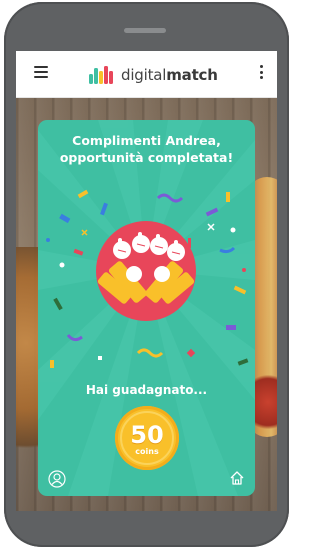 This screenshot has height=550, width=320. What do you see at coordinates (192, 75) in the screenshot?
I see `brand-suffix: match` at bounding box center [192, 75].